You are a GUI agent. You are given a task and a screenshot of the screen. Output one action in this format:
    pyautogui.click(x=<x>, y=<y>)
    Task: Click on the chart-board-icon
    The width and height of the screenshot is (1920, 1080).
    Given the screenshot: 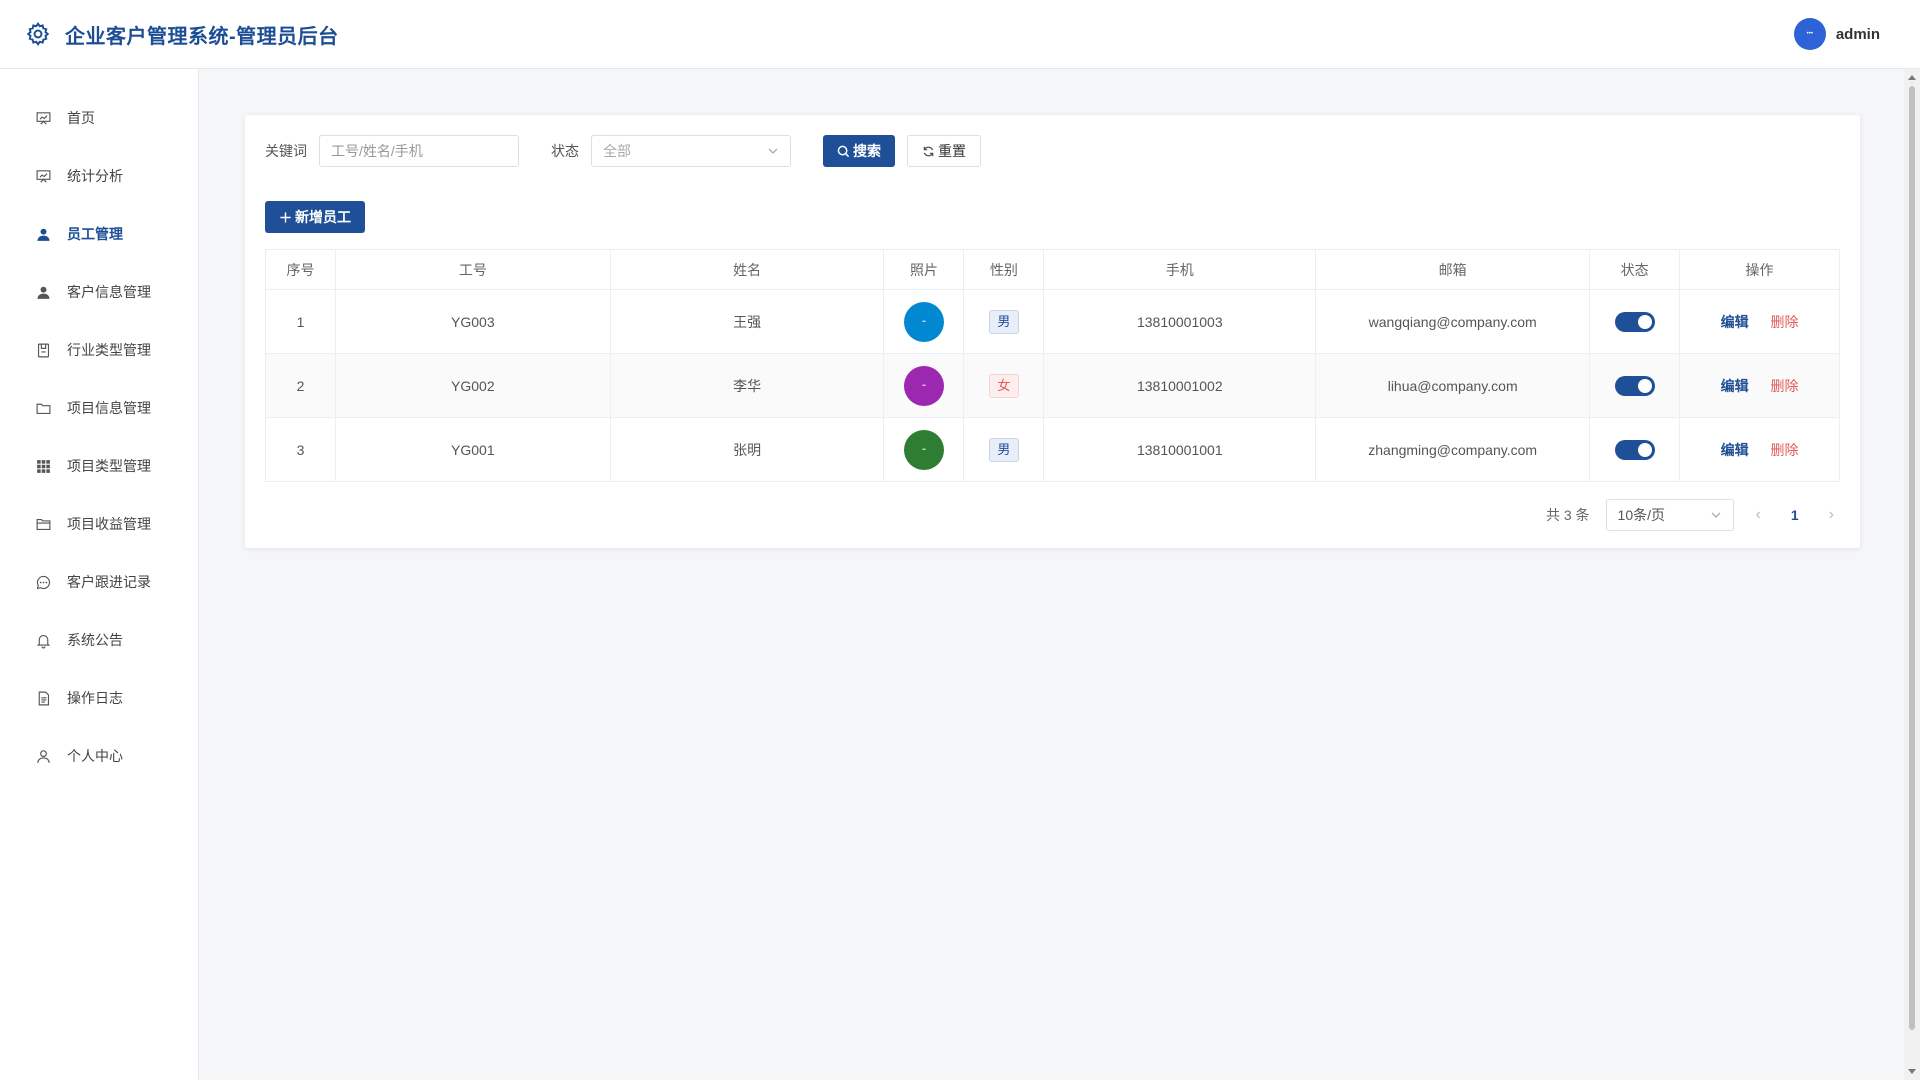 What is the action you would take?
    pyautogui.click(x=43, y=176)
    